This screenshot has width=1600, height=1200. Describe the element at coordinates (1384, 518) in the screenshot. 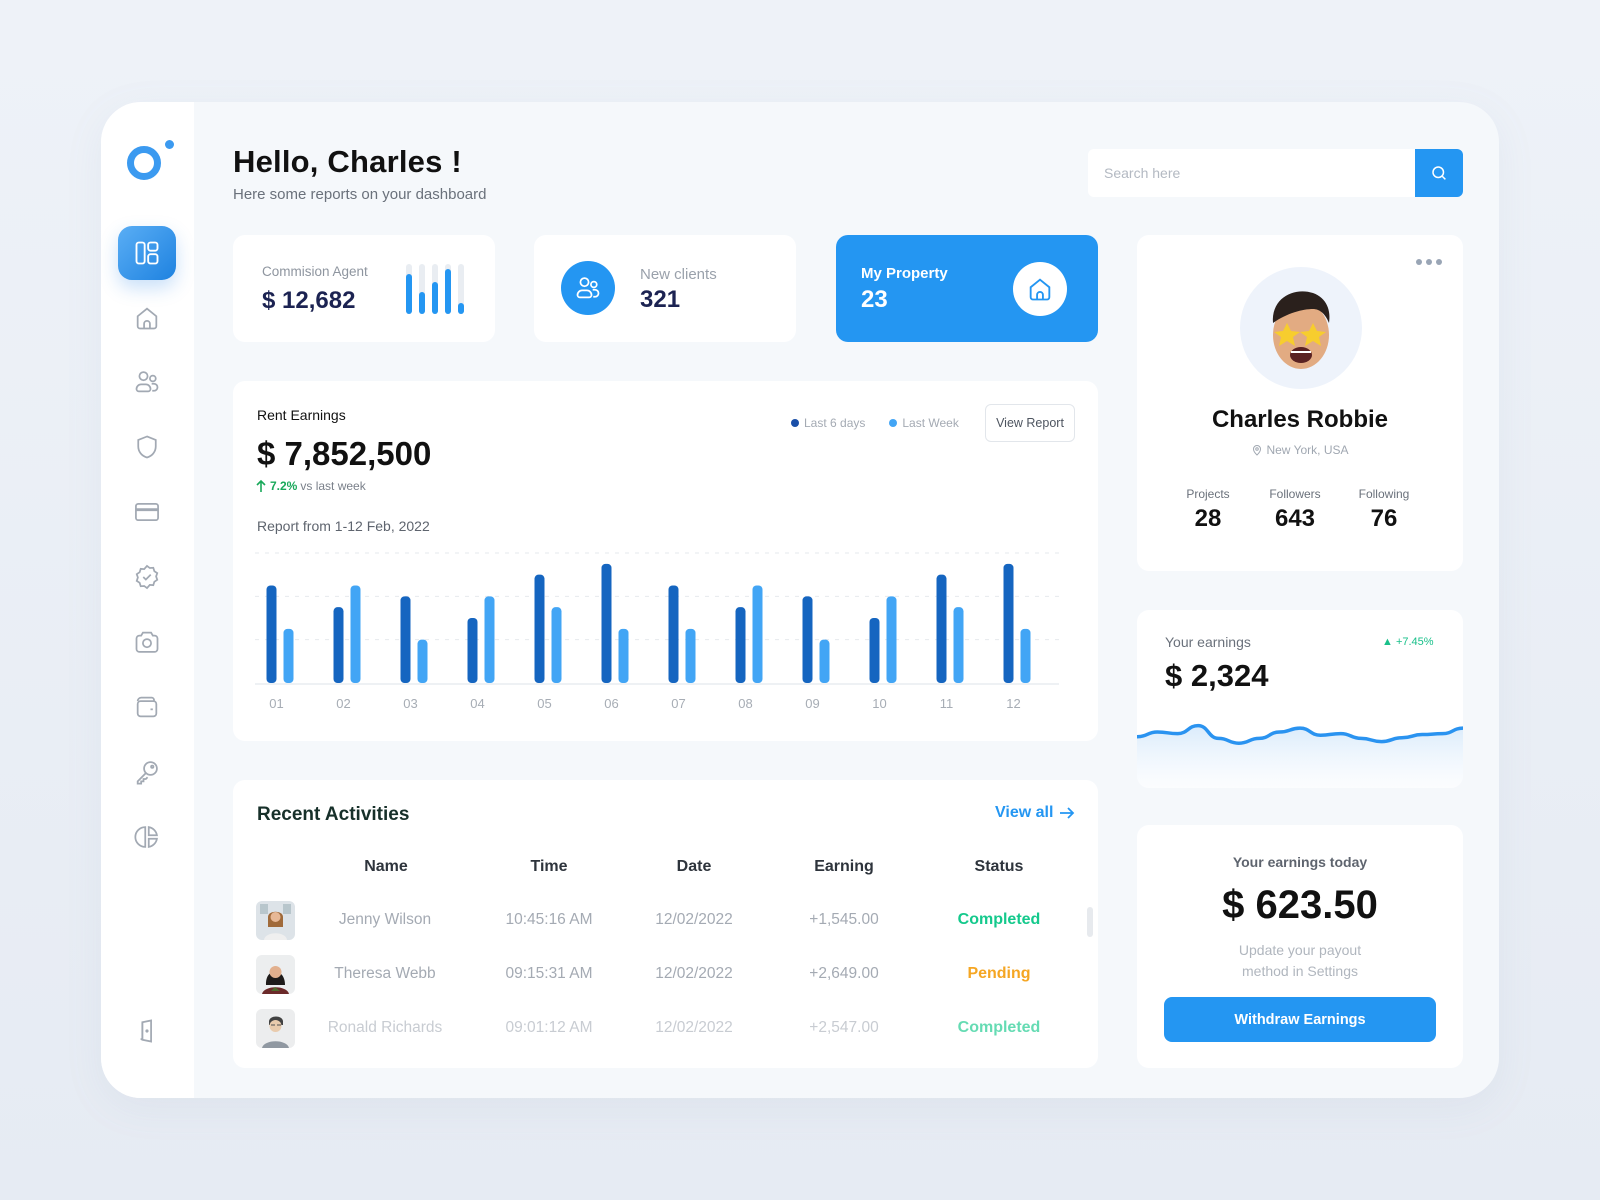

I see `stat-value: 76` at that location.